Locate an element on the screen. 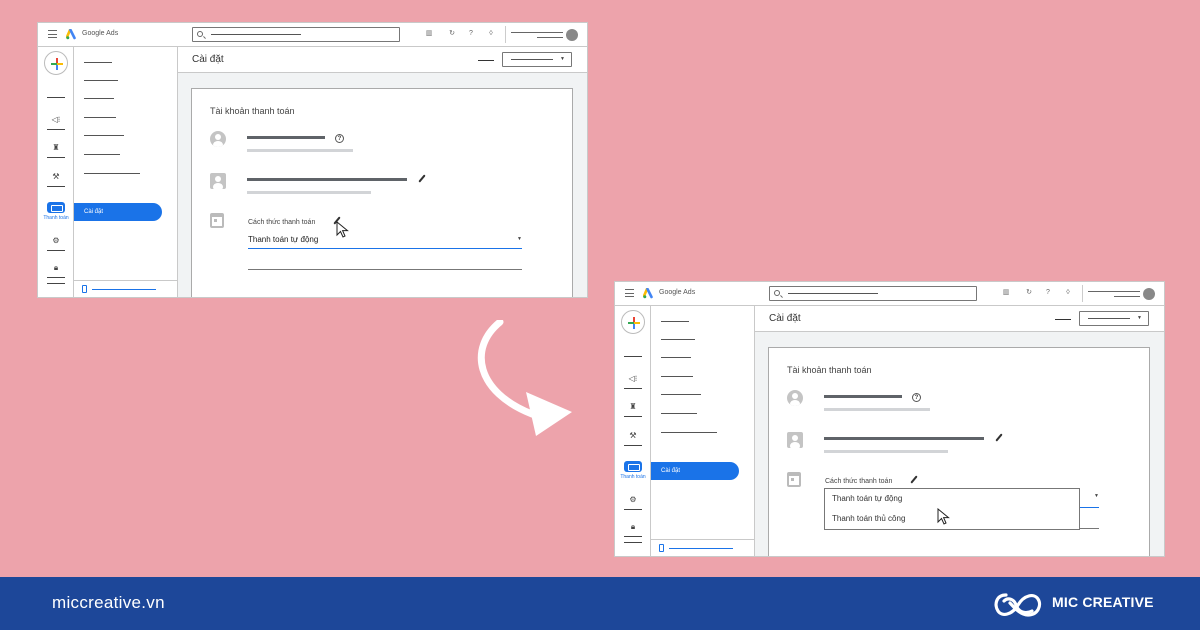 This screenshot has width=1200, height=630. subnav-footer is located at coordinates (702, 547).